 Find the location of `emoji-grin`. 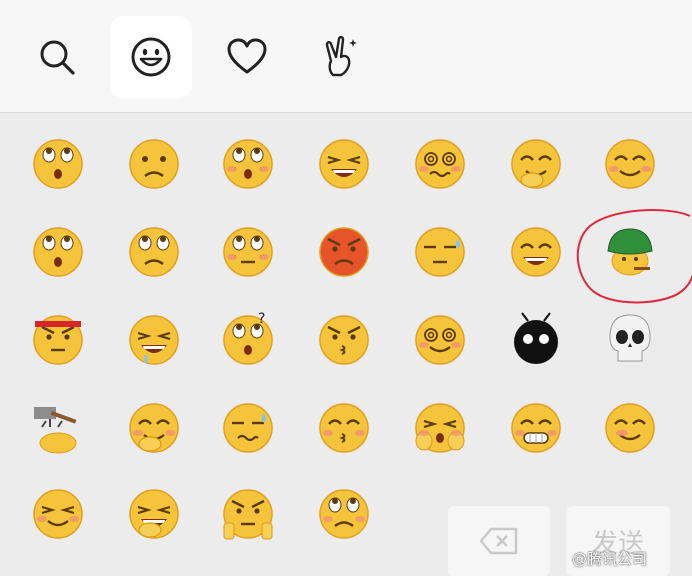

emoji-grin is located at coordinates (536, 251).